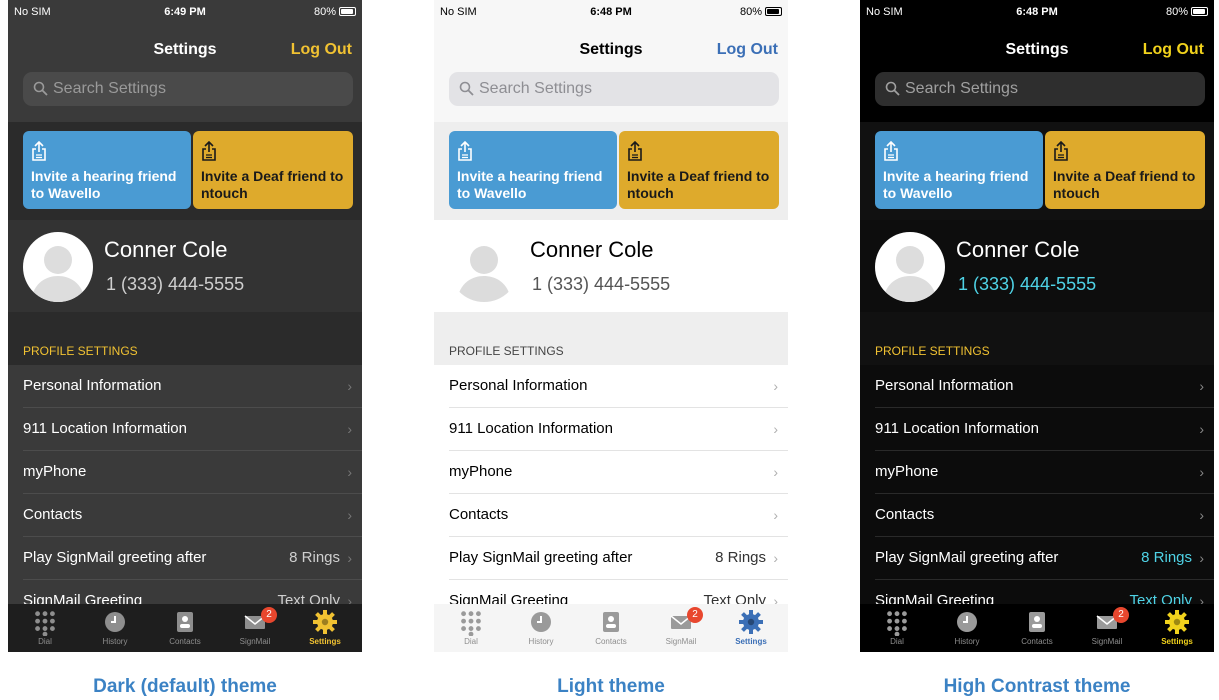 The height and width of the screenshot is (700, 1219). What do you see at coordinates (1037, 11) in the screenshot?
I see `status-bar: No SIM 6:48 PM 80%` at bounding box center [1037, 11].